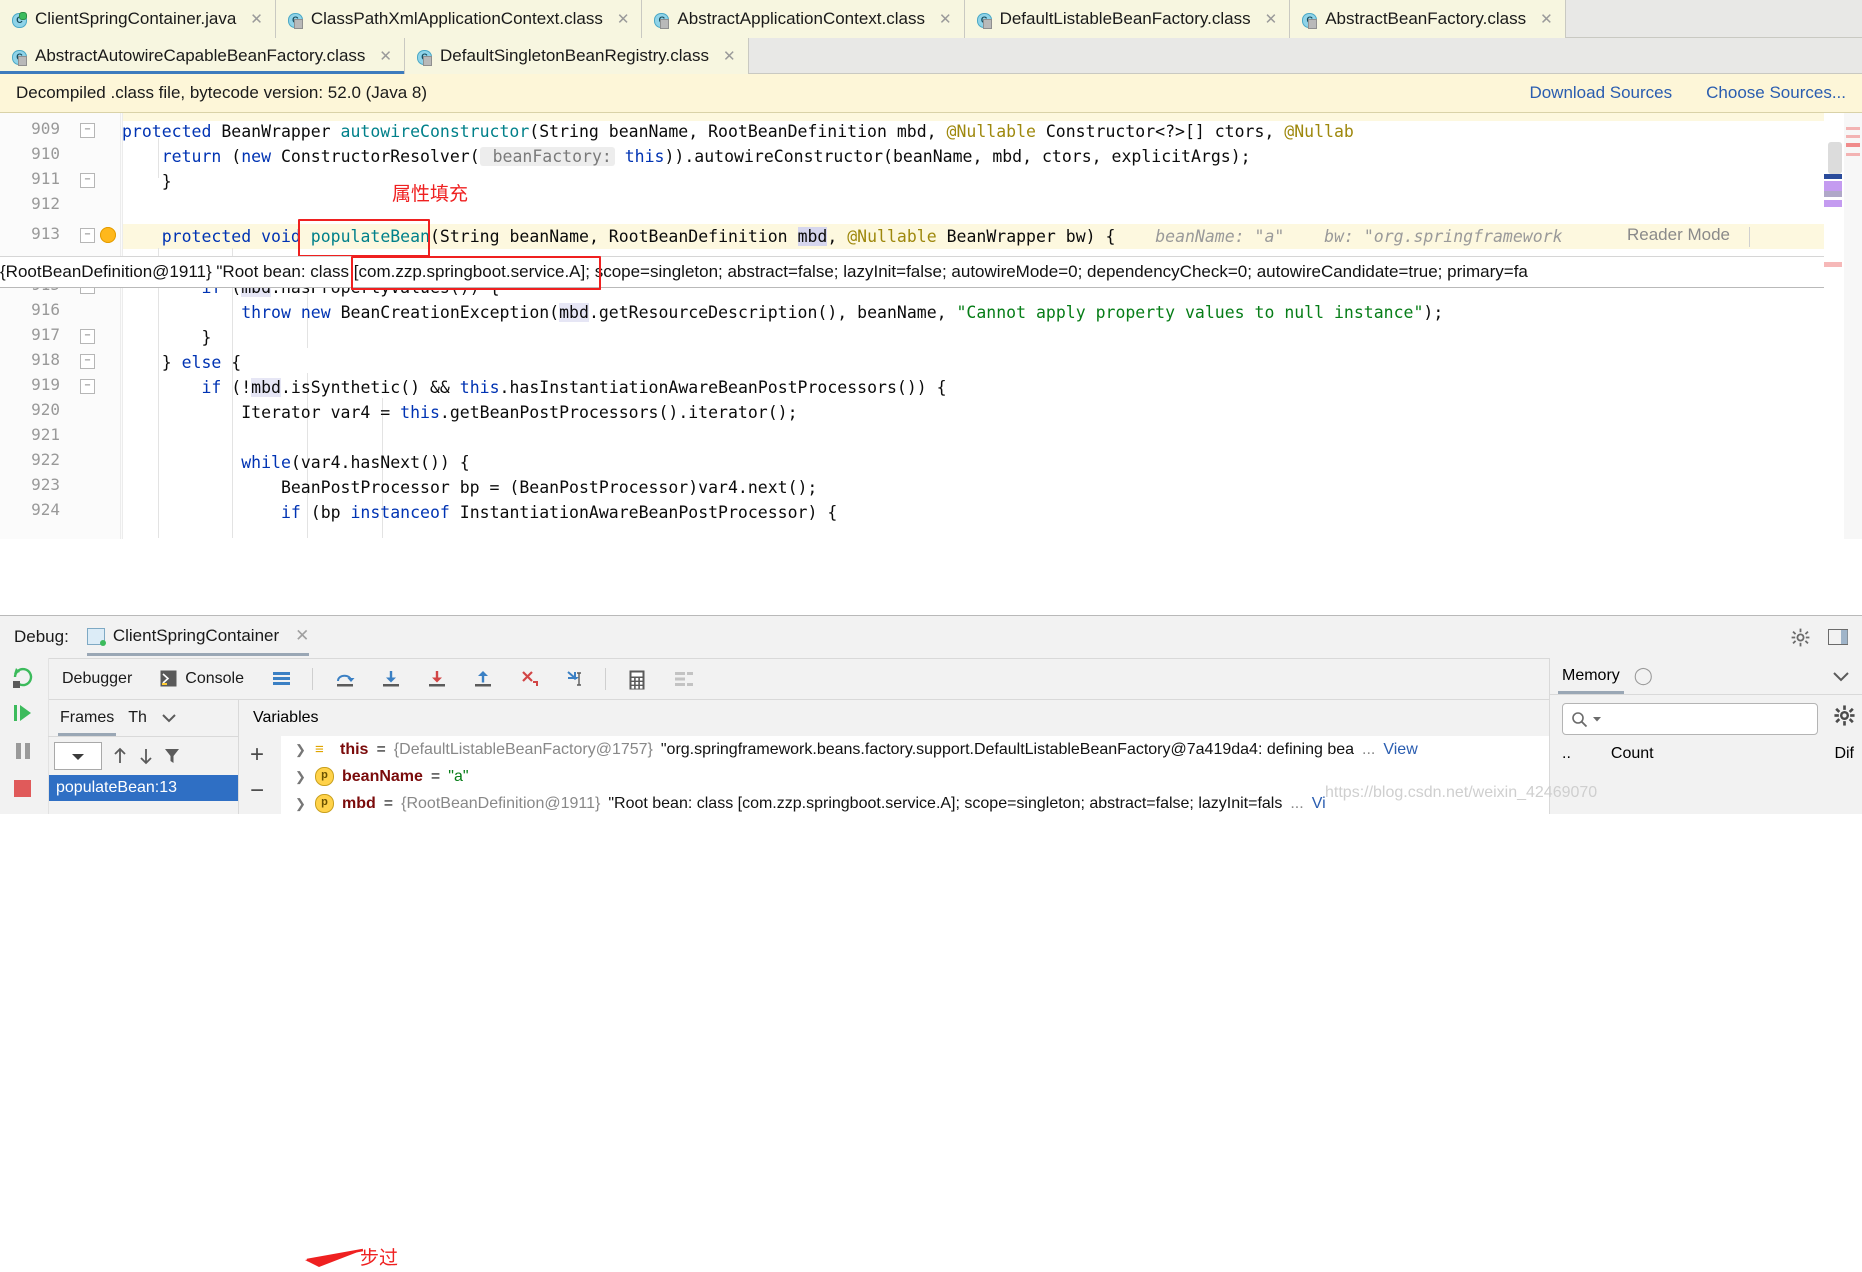  What do you see at coordinates (146, 756) in the screenshot?
I see `down-arrow-icon` at bounding box center [146, 756].